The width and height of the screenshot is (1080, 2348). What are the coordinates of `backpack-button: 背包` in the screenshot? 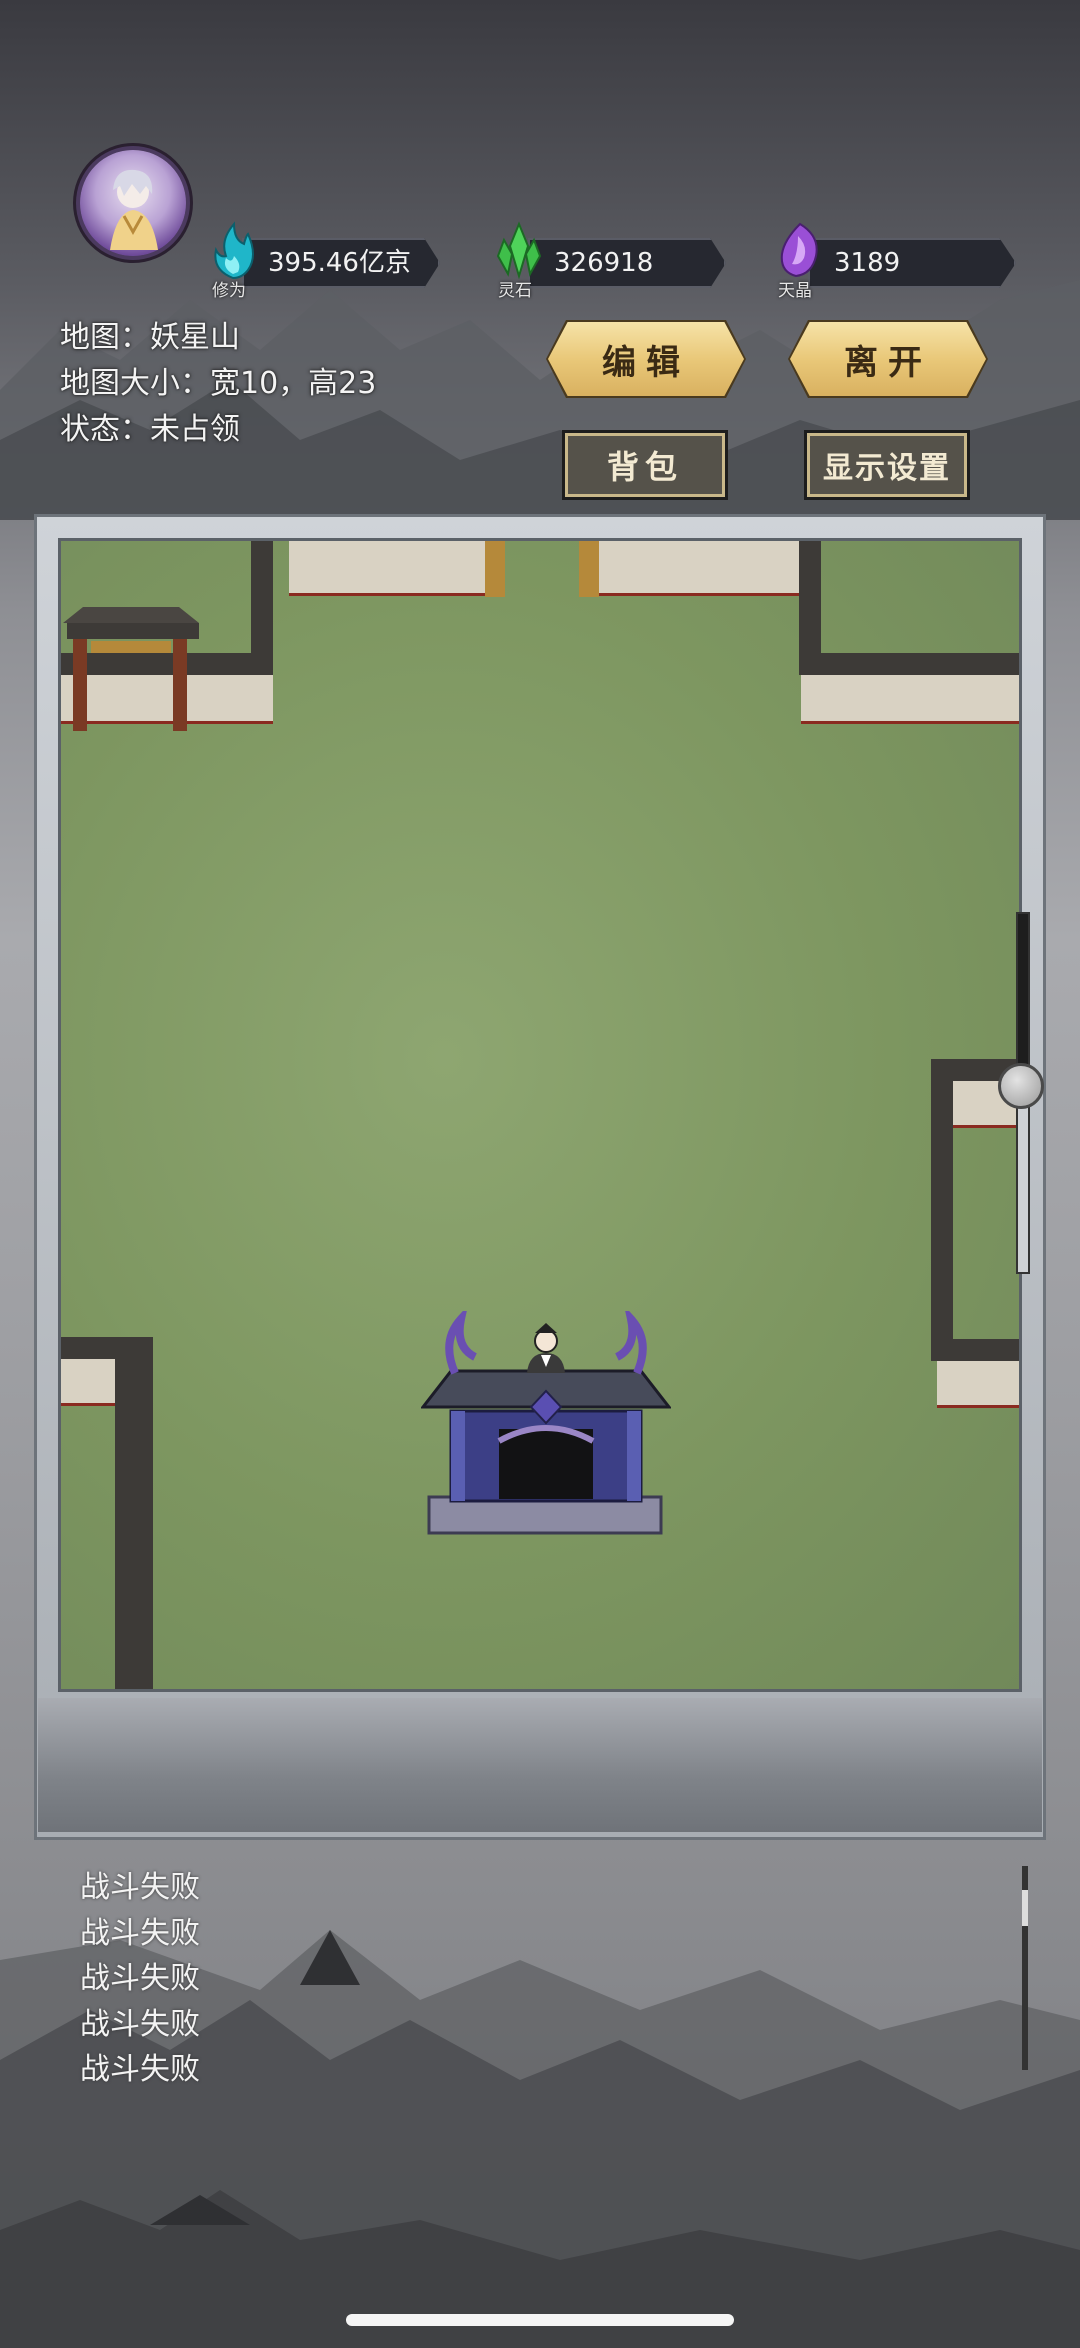 It's located at (645, 465).